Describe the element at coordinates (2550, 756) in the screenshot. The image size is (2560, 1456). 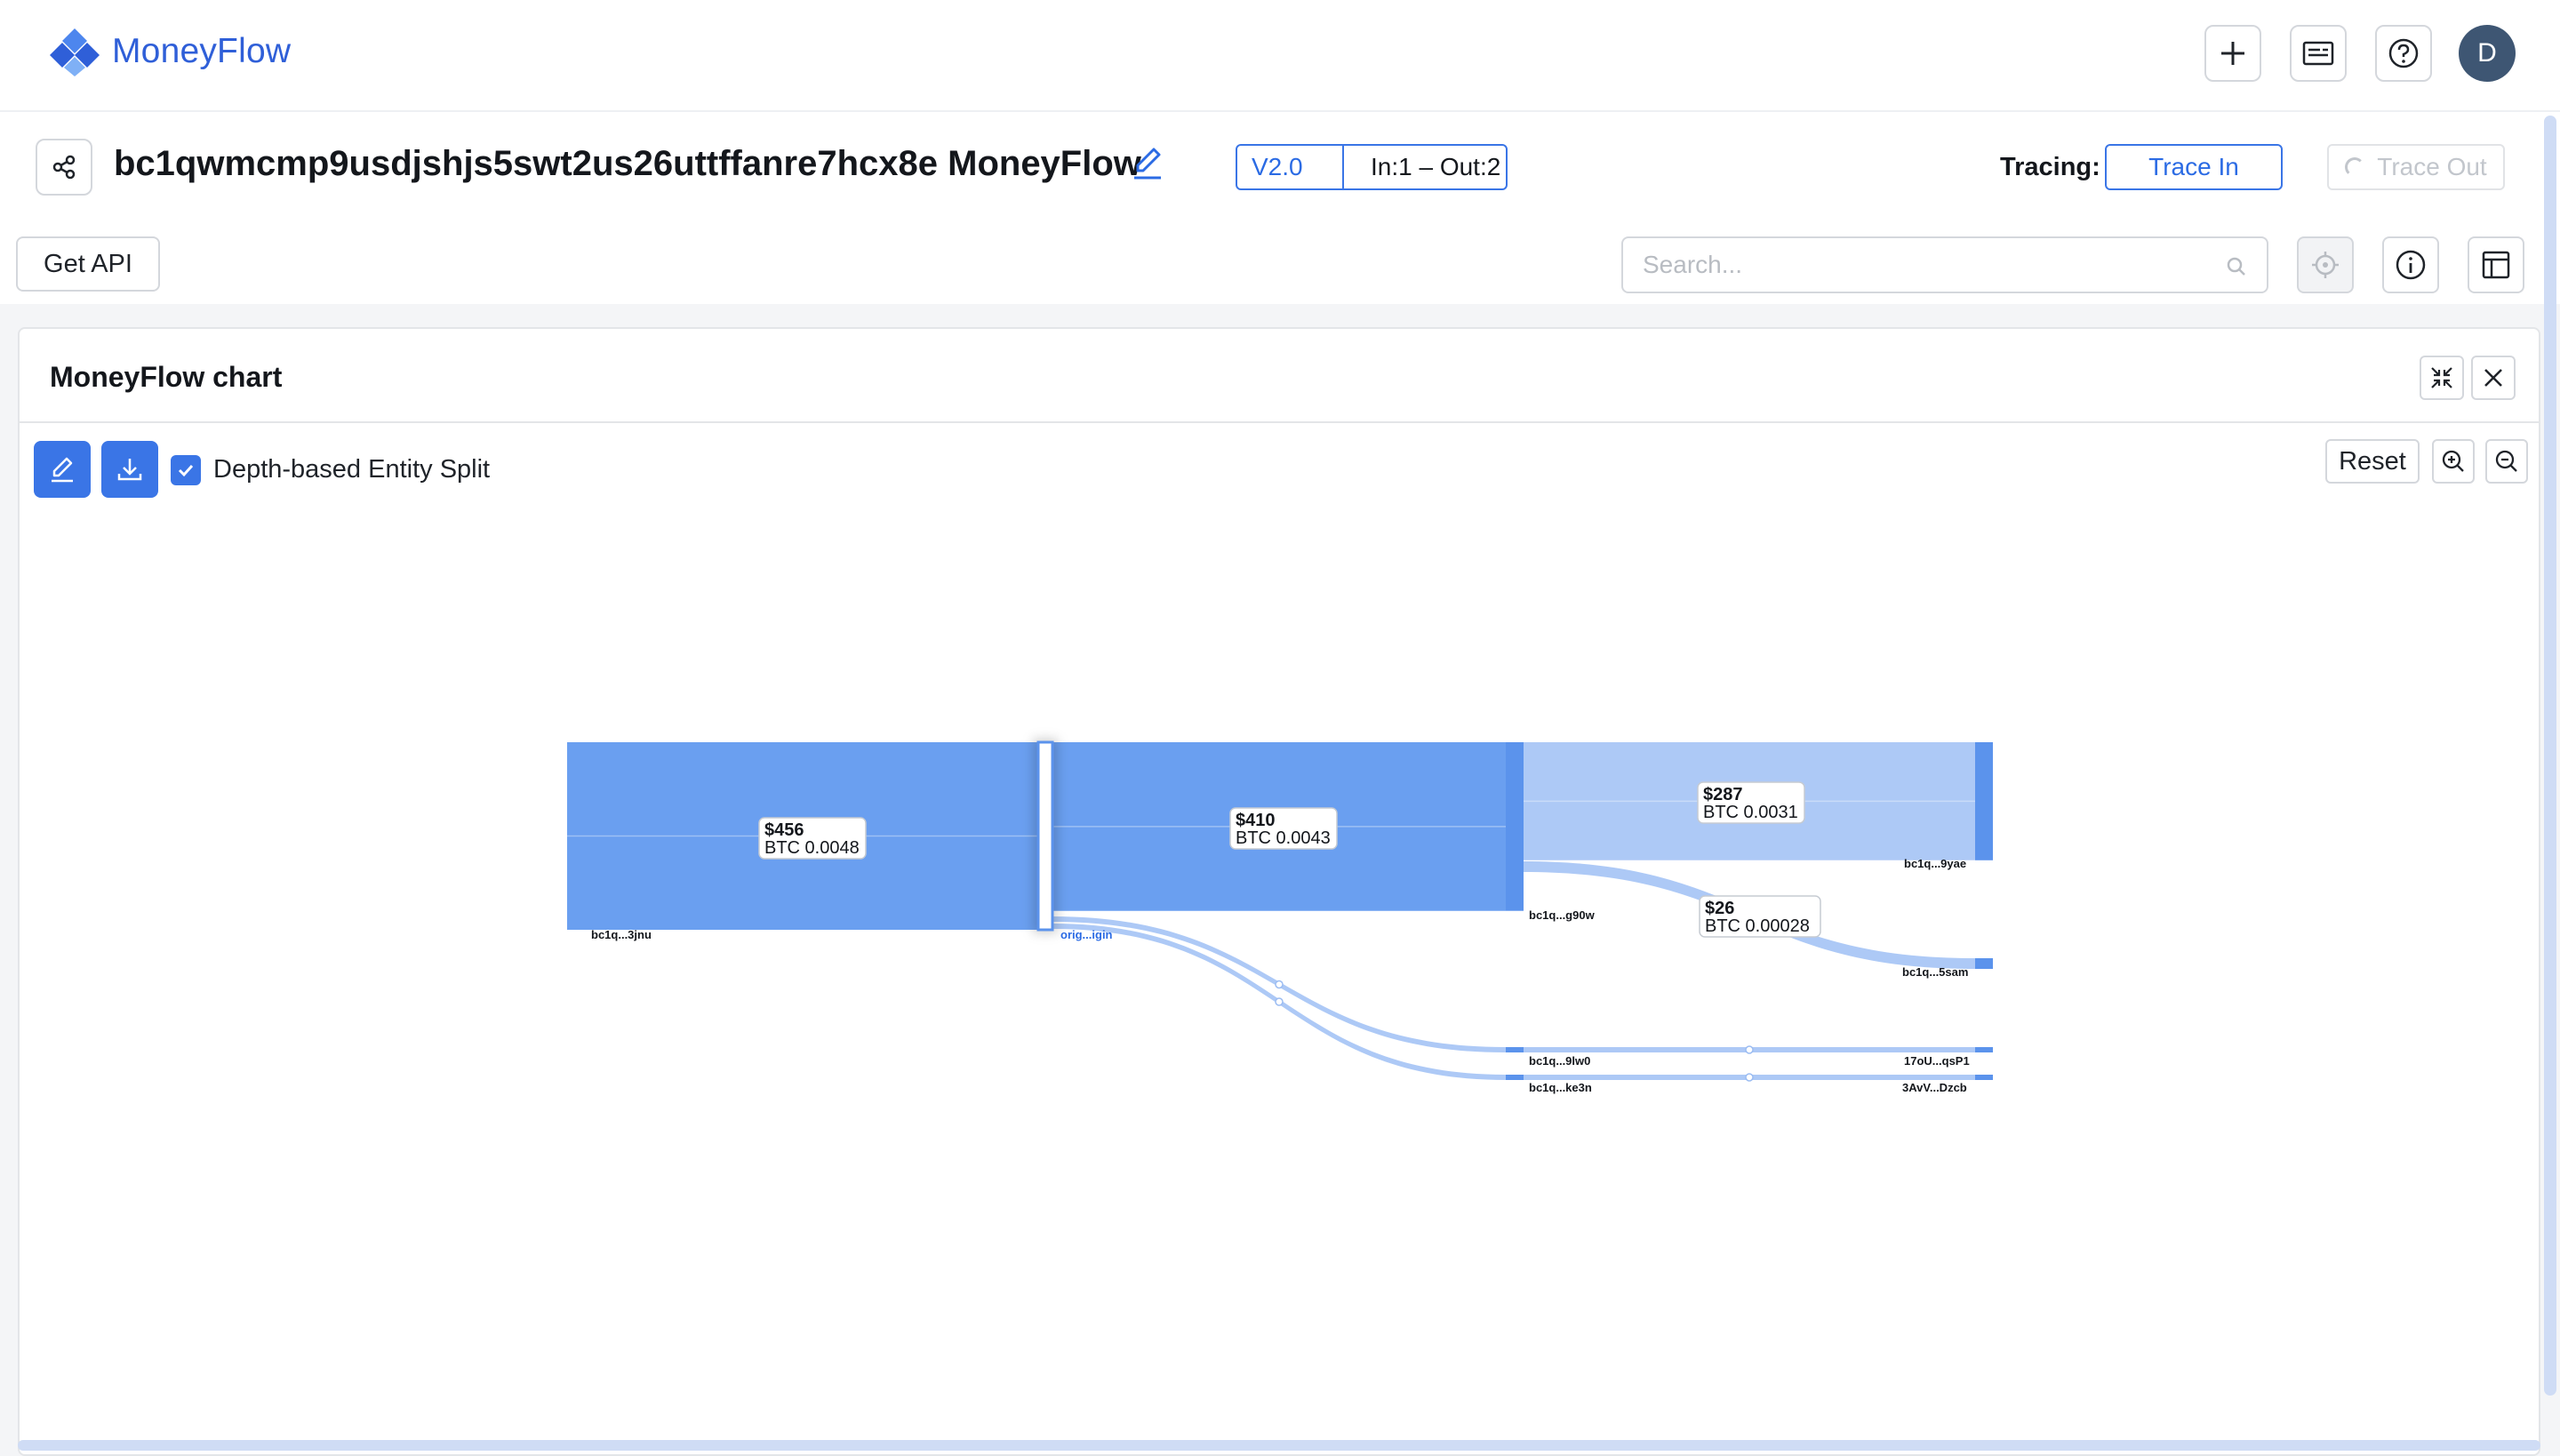
I see `vertical-scrollbar` at that location.